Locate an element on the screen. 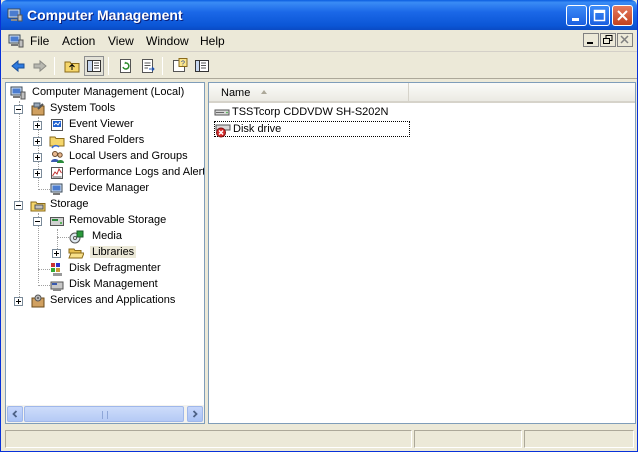  list-item-label: TSSTcorp CDDVDW SH-S202N is located at coordinates (310, 112).